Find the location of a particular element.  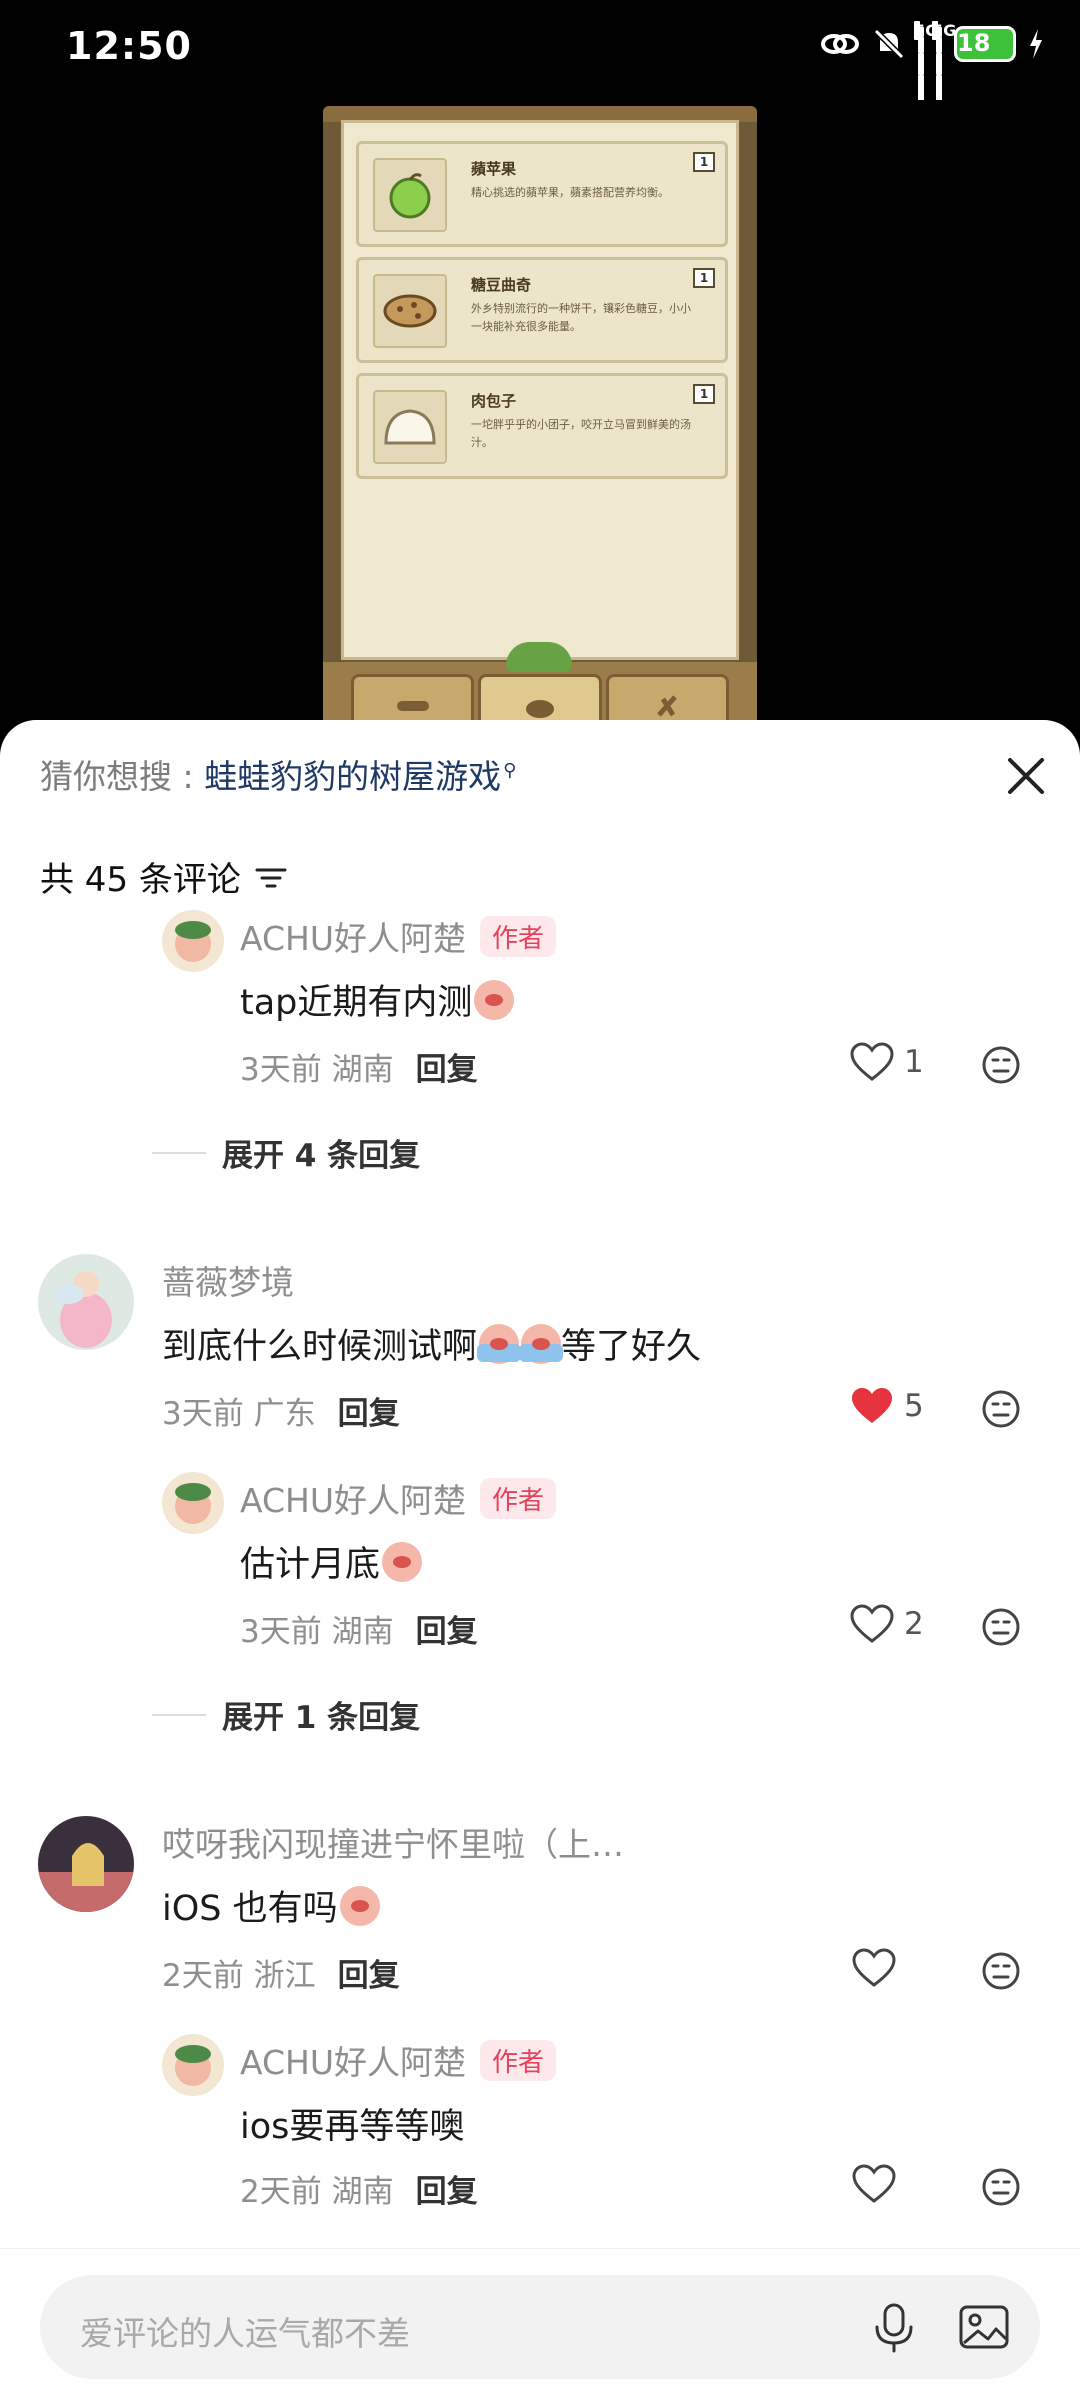

expand-replies: 展开 1 条回复 is located at coordinates (286, 1714).